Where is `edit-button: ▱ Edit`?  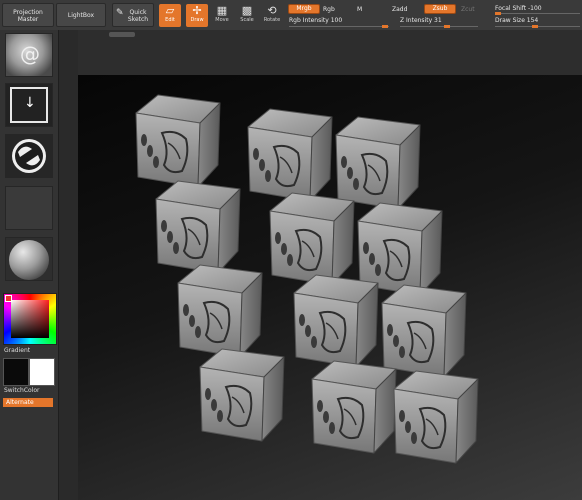 edit-button: ▱ Edit is located at coordinates (170, 15).